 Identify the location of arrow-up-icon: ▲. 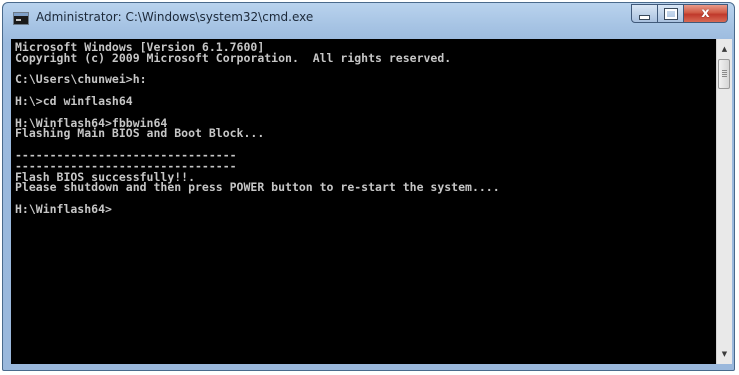
(724, 49).